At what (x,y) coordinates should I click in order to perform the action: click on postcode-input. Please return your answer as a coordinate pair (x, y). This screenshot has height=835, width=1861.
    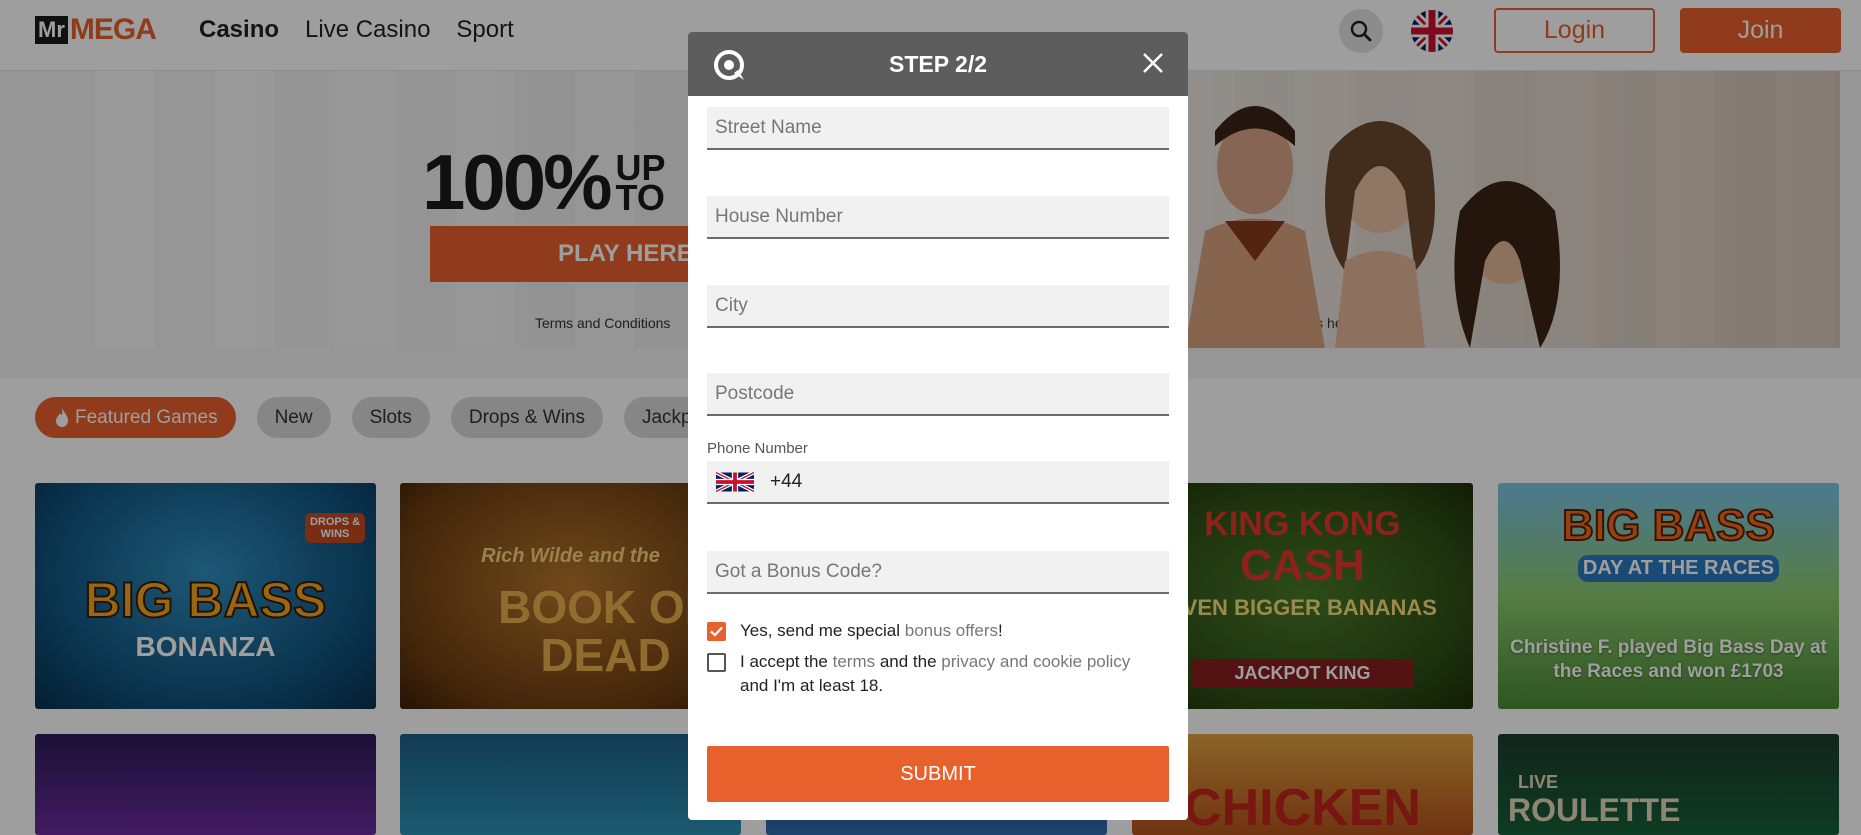
    Looking at the image, I should click on (938, 393).